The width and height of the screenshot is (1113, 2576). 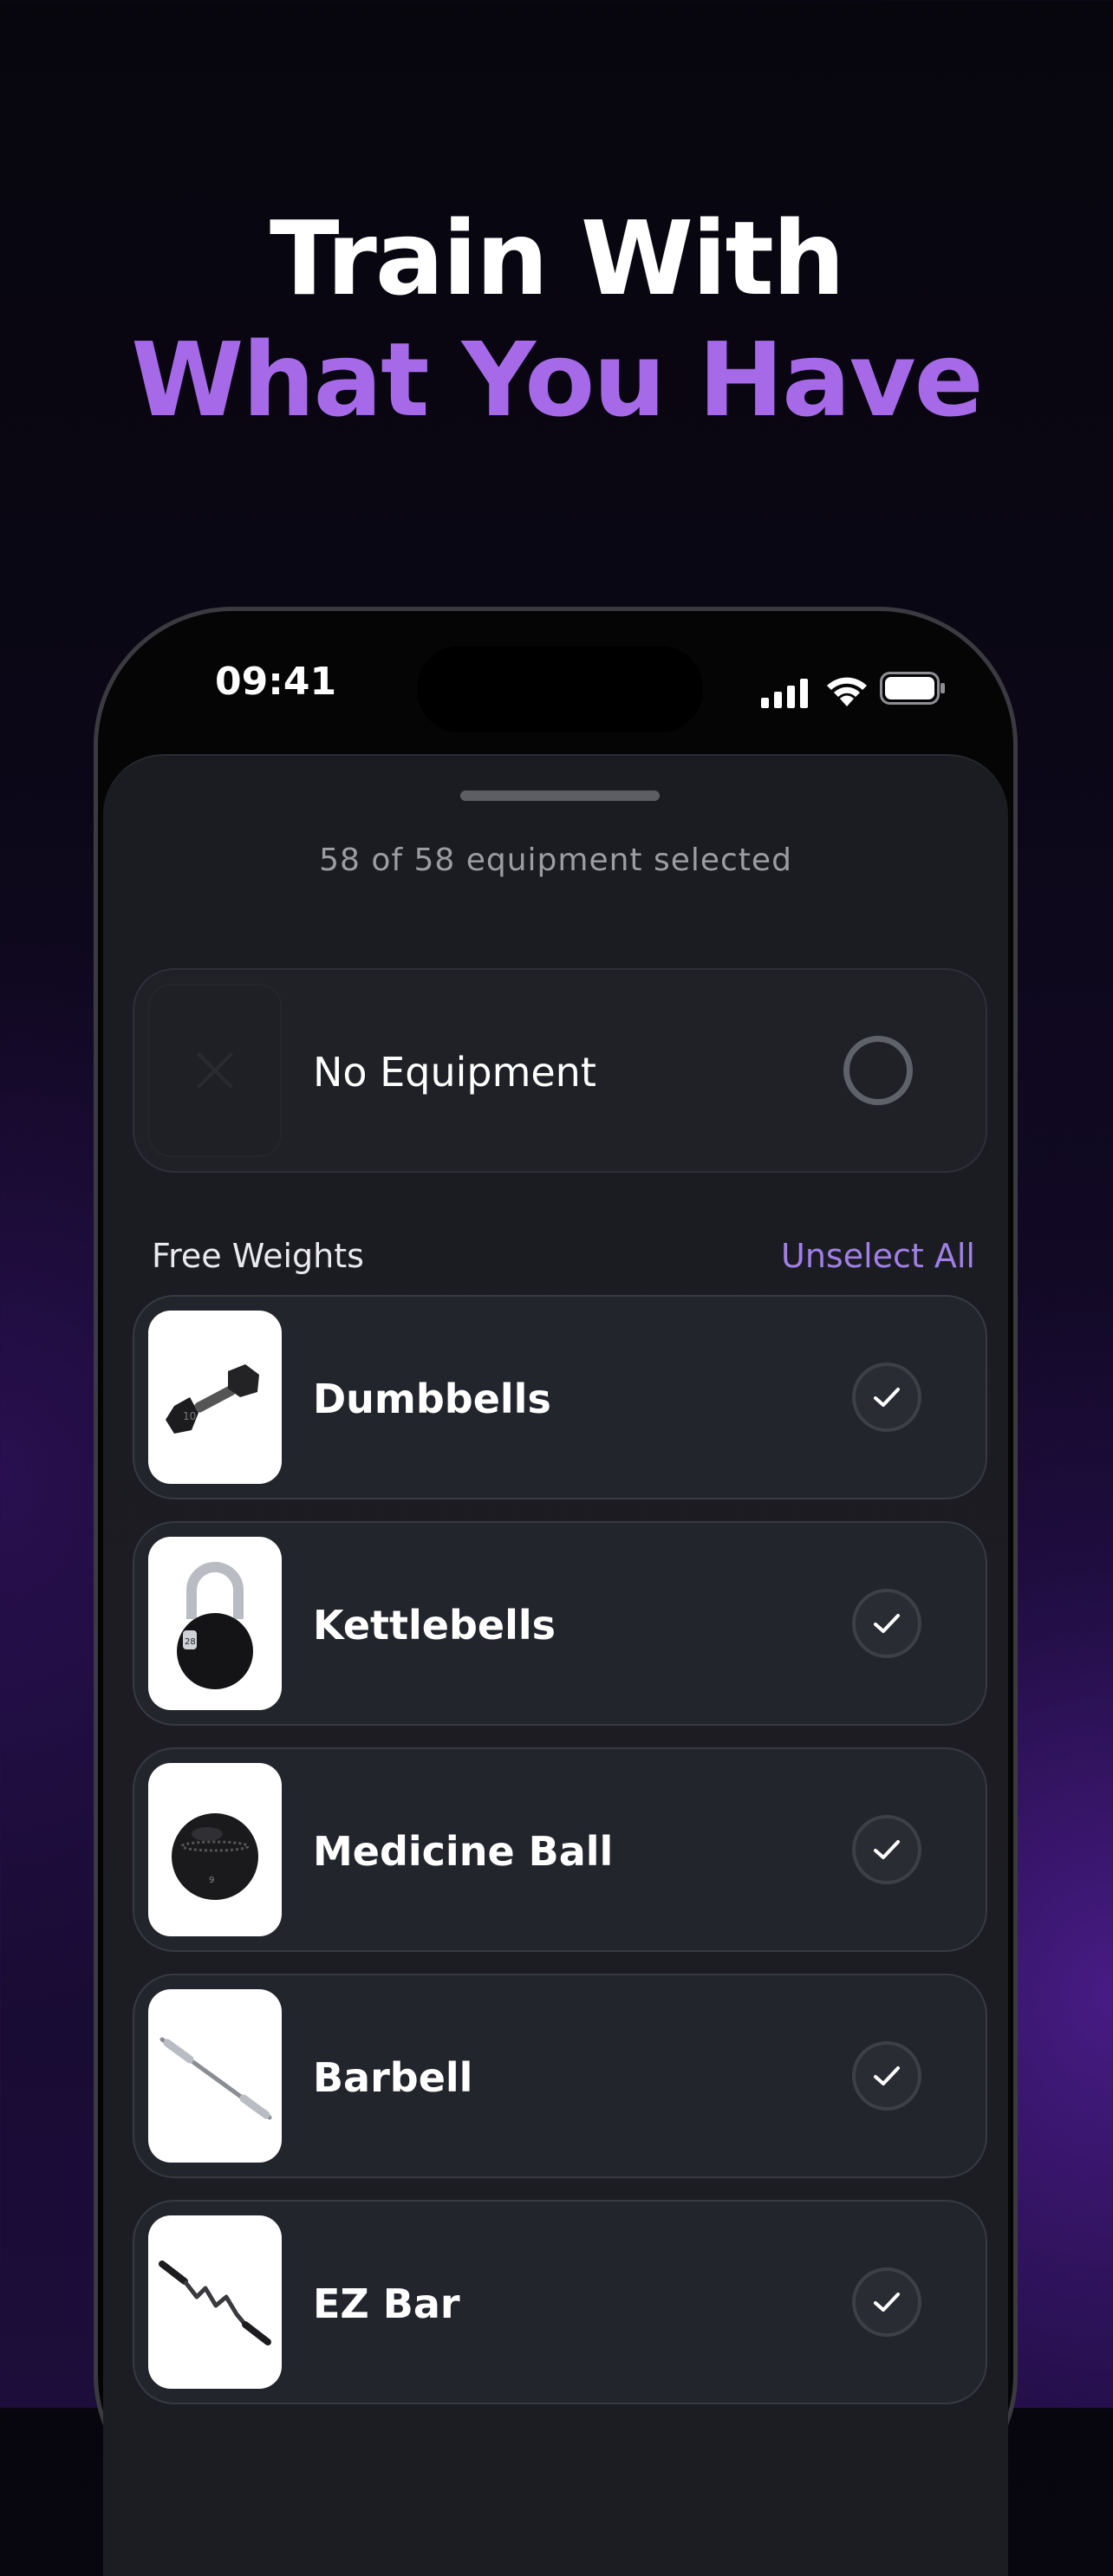 I want to click on headline-line-1: Train With, so click(x=557, y=258).